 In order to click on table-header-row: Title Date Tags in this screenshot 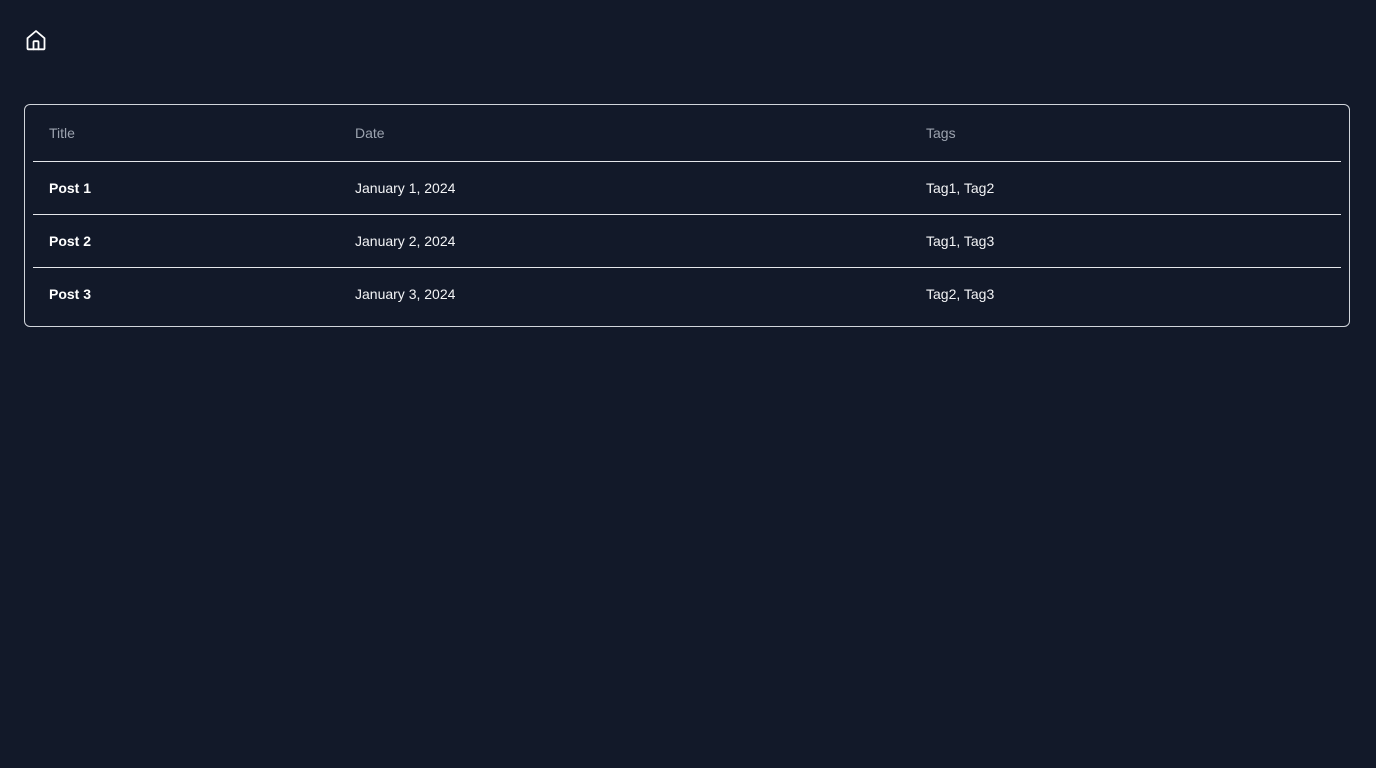, I will do `click(687, 133)`.